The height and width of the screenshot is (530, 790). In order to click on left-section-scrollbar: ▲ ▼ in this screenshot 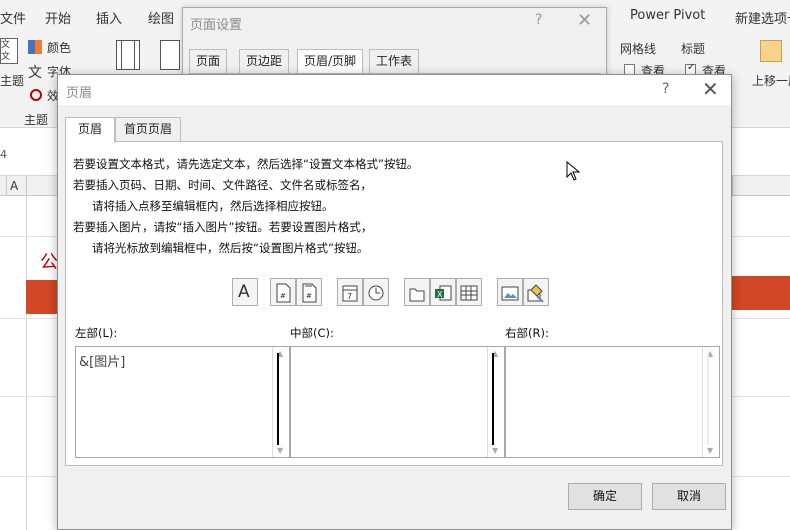, I will do `click(280, 402)`.